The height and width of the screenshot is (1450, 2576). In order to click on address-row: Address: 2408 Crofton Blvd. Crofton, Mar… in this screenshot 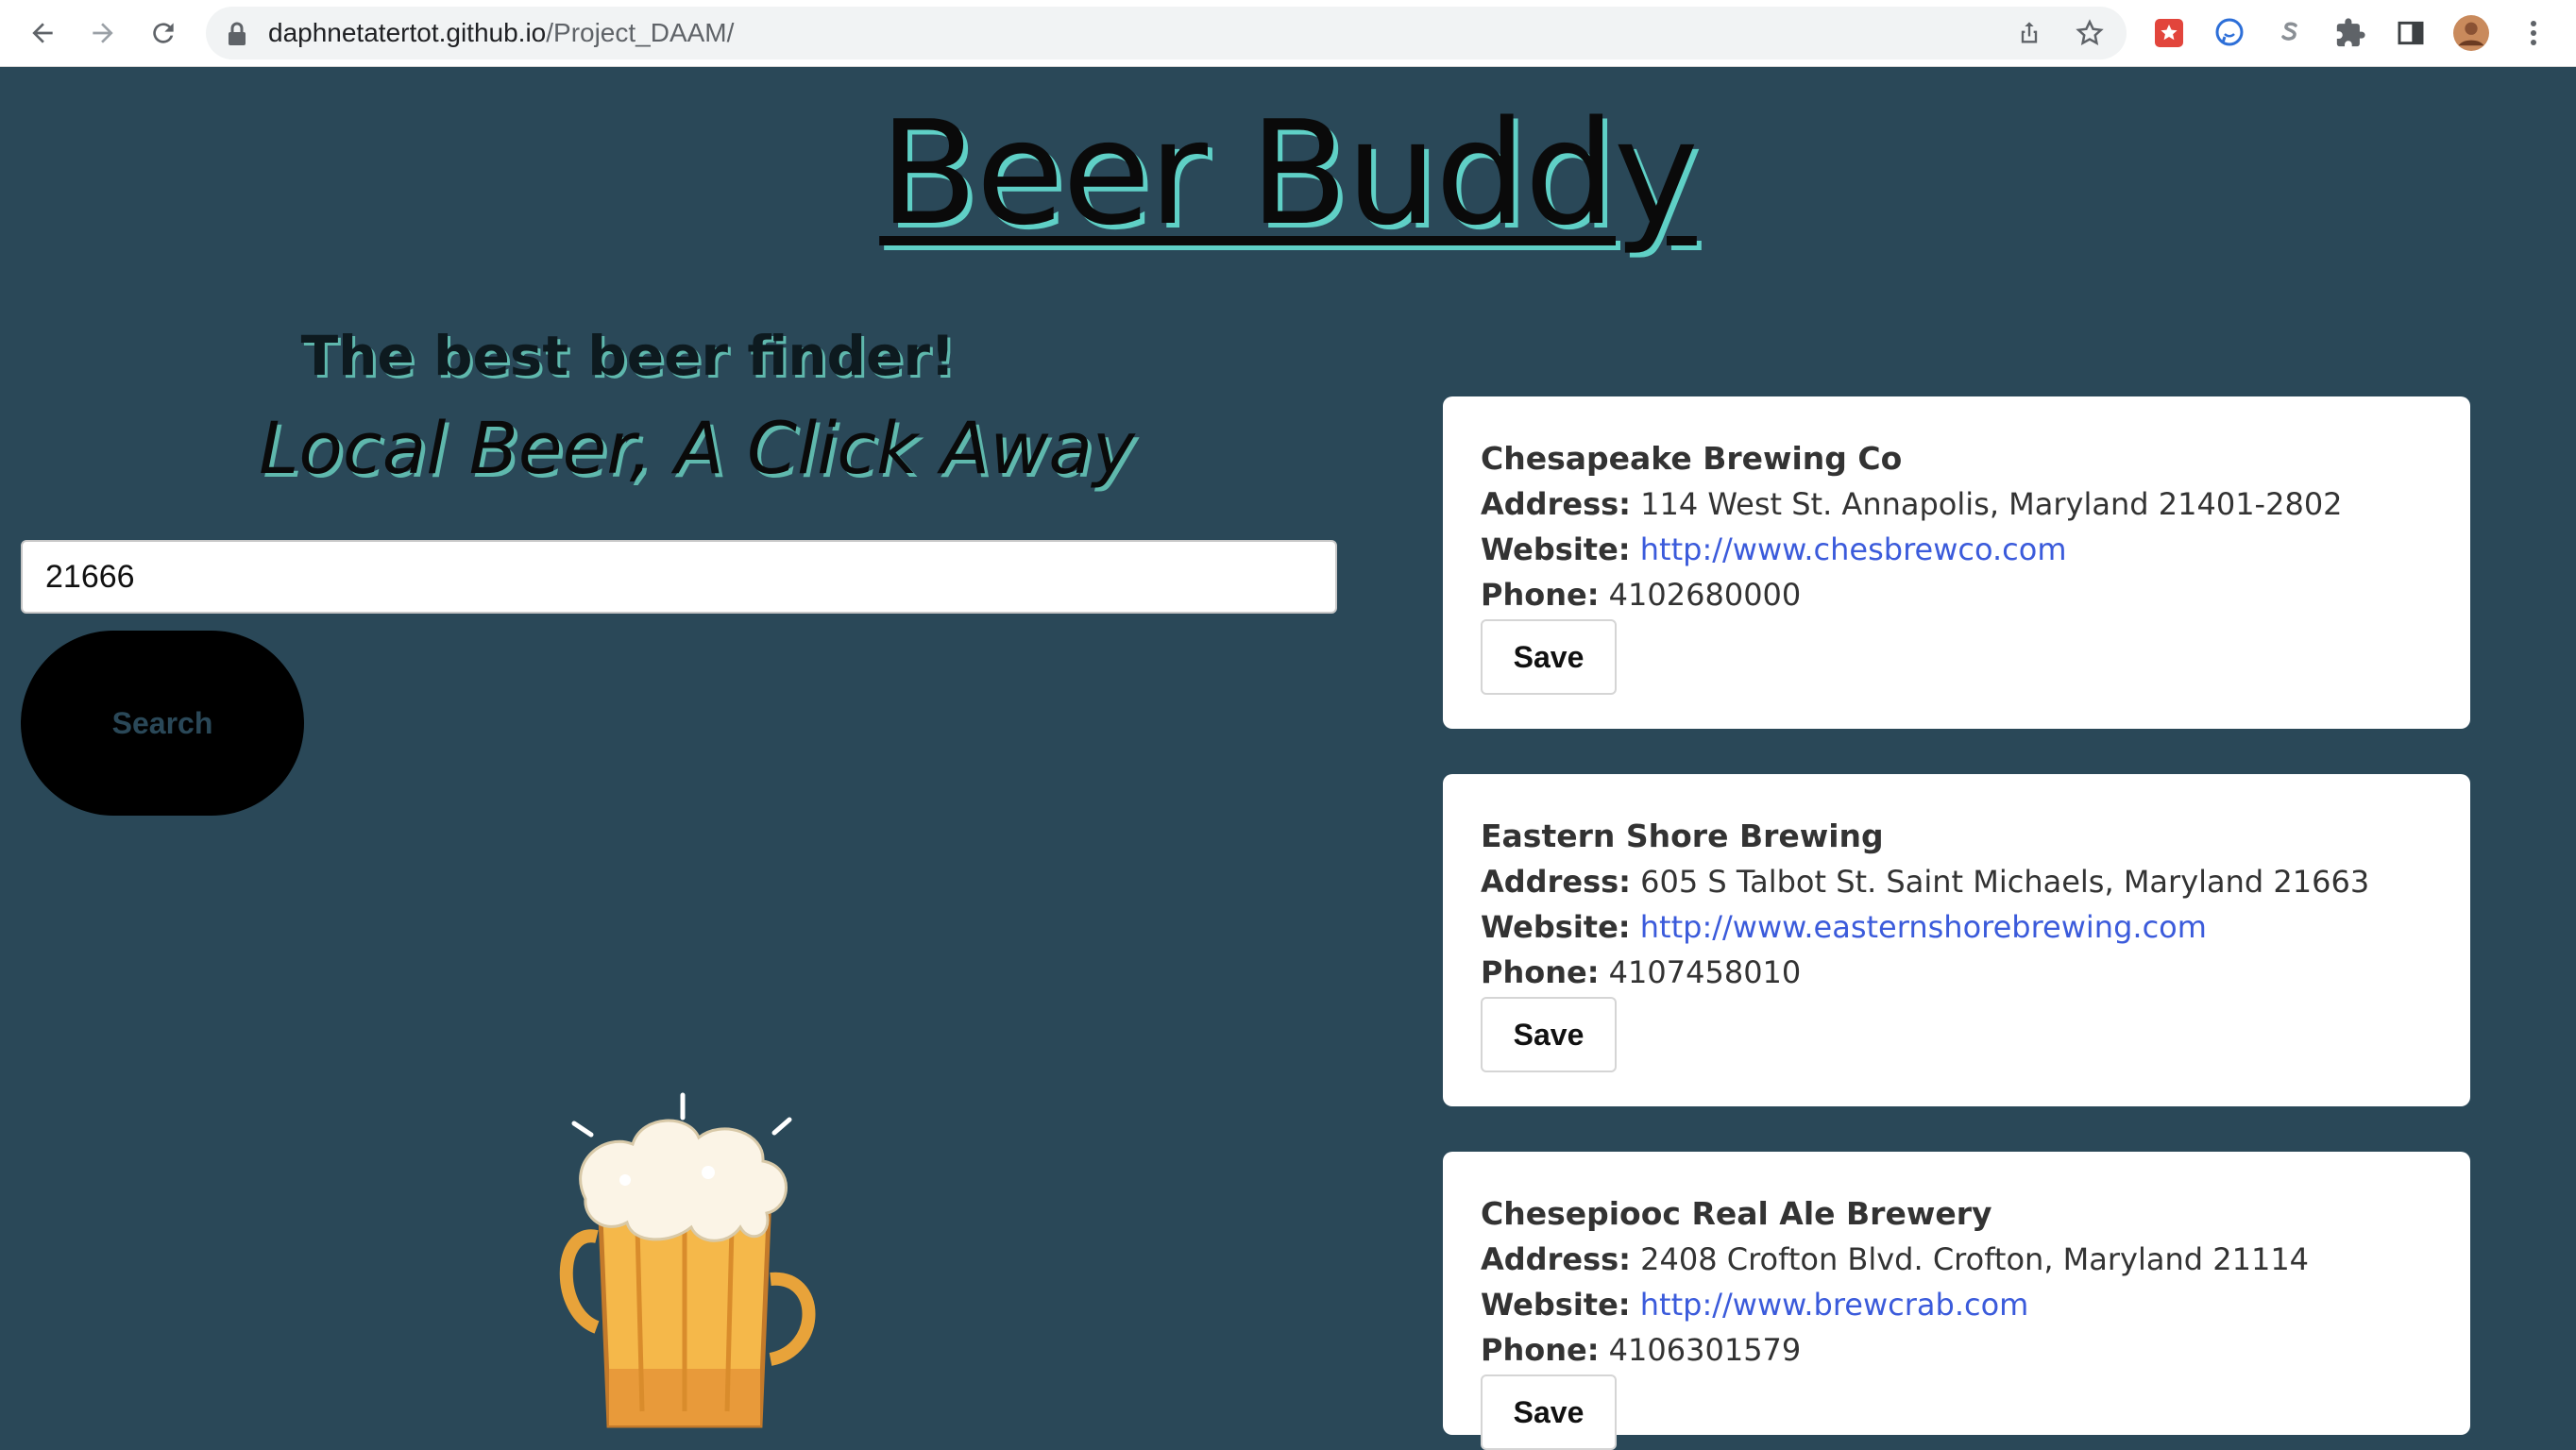, I will do `click(1895, 1259)`.